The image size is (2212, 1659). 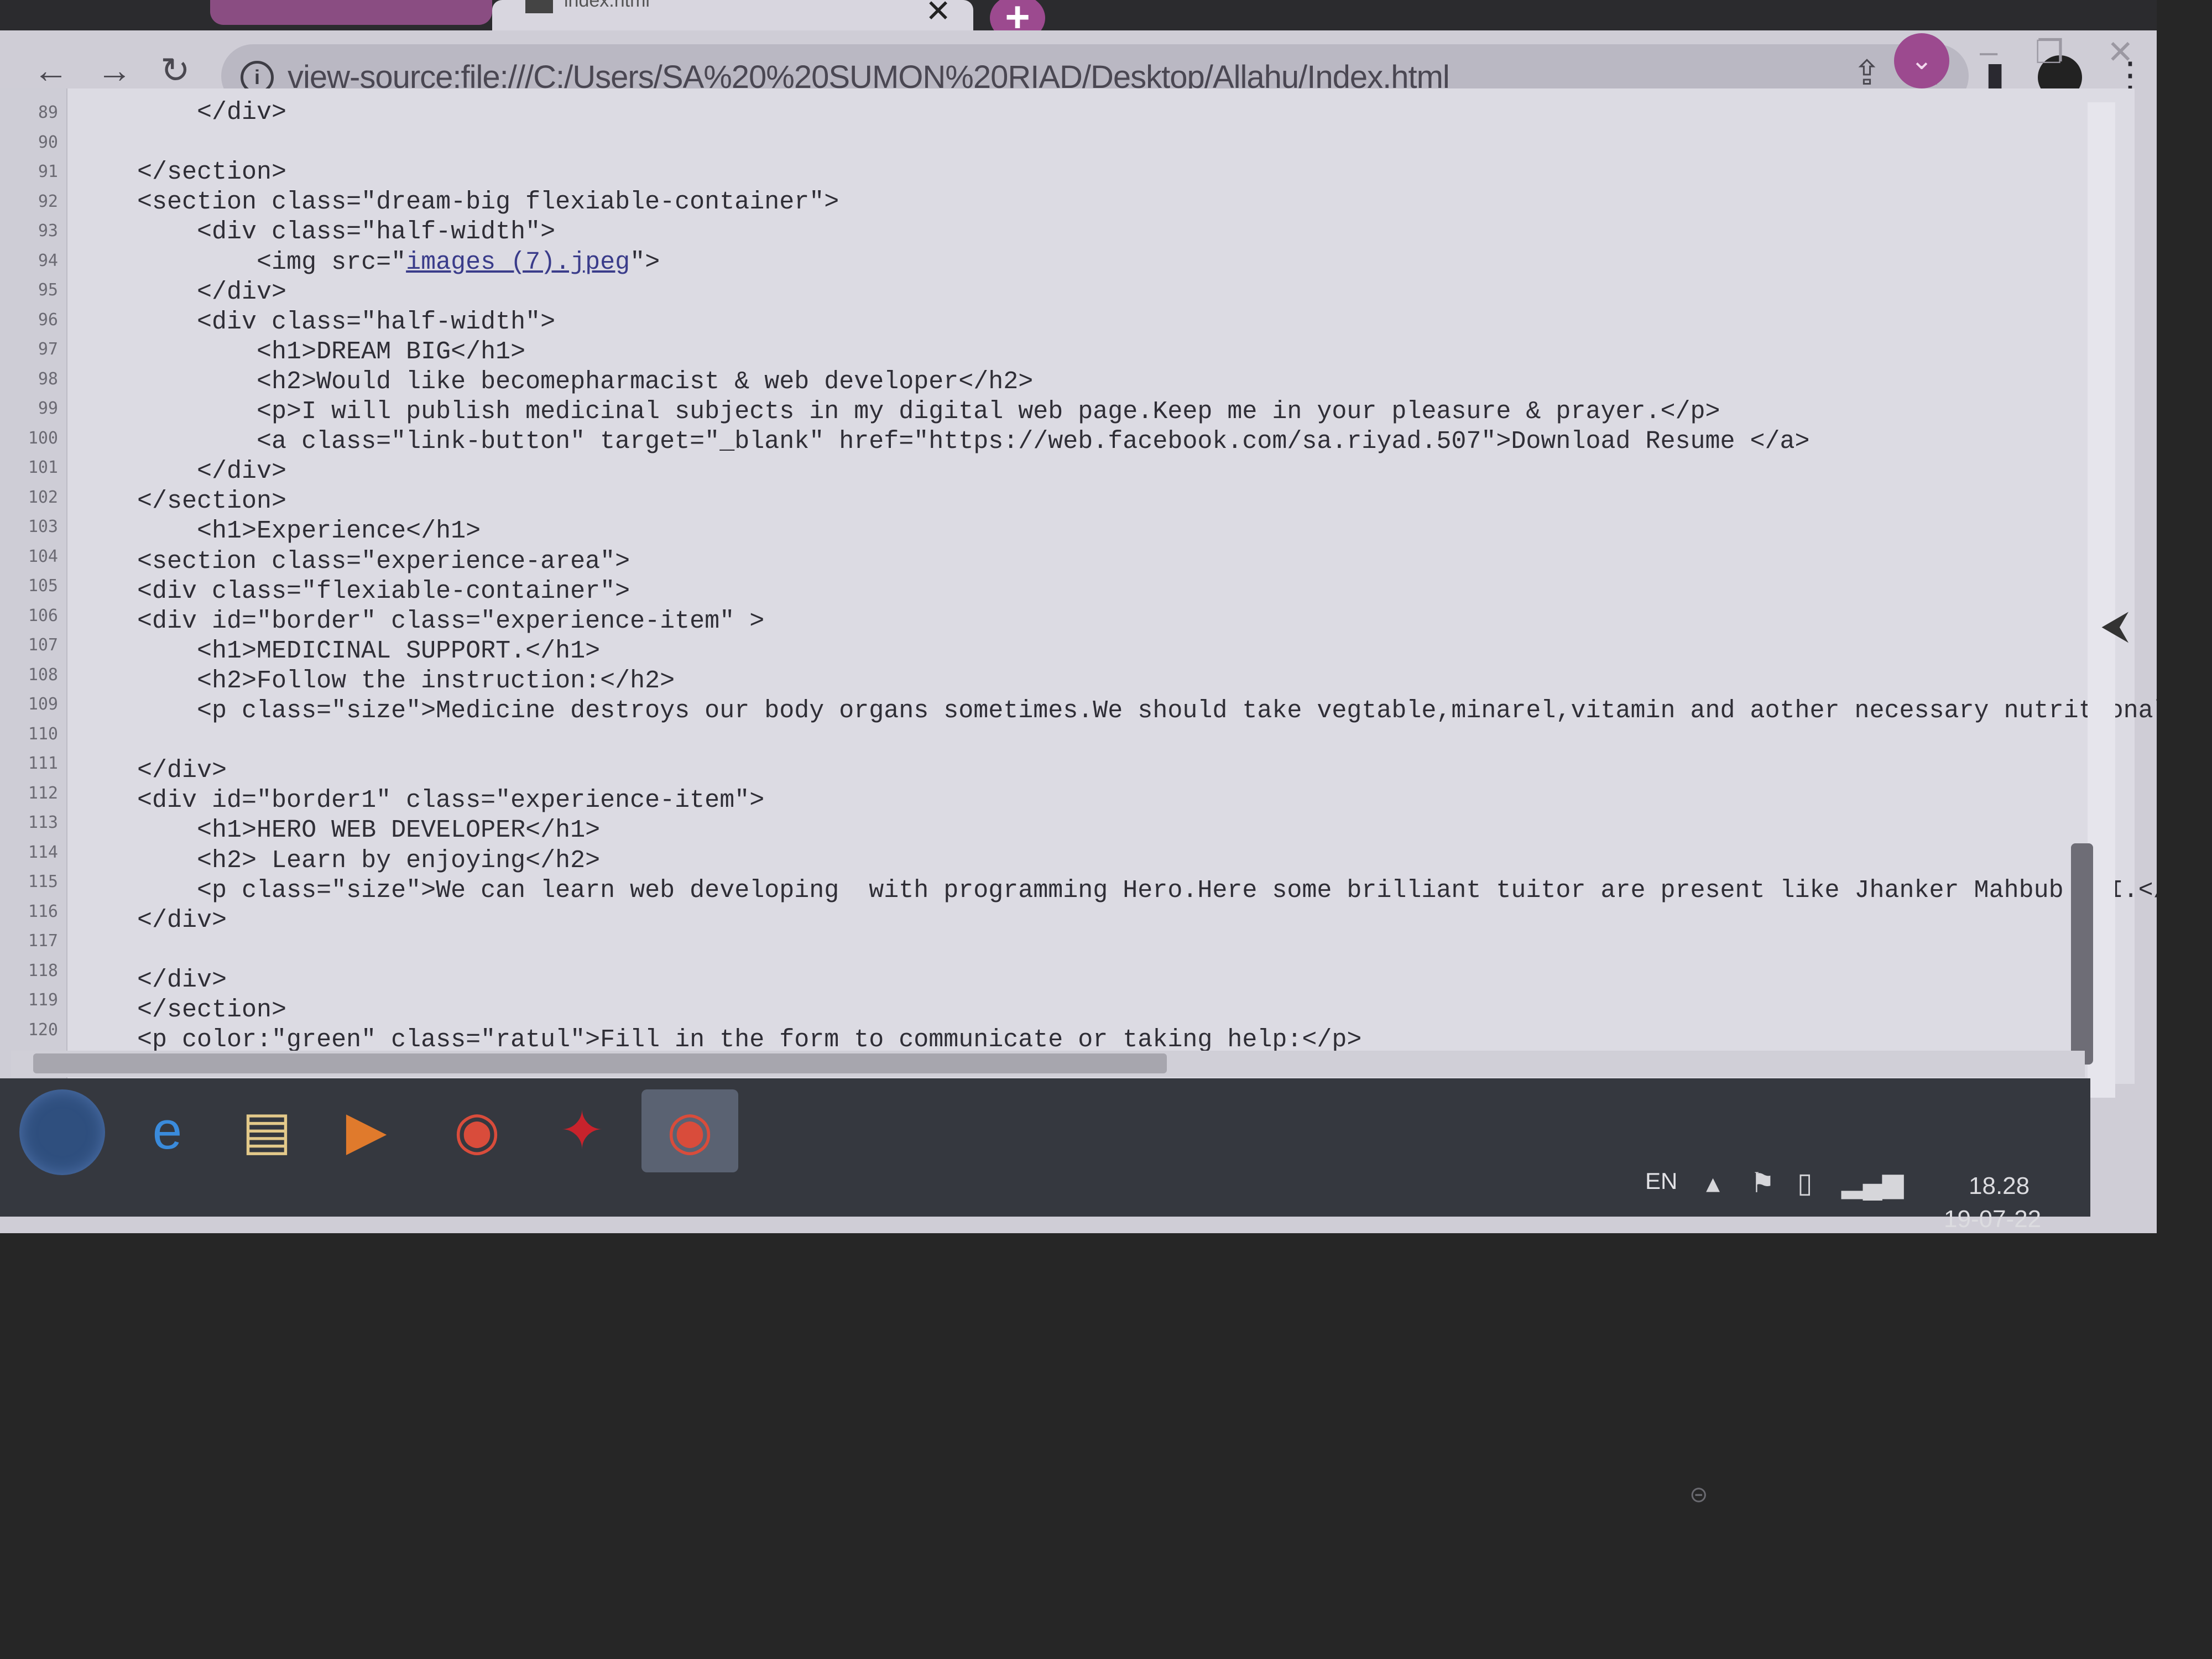 I want to click on source-line: <section class="experience-area">, so click(x=354, y=561).